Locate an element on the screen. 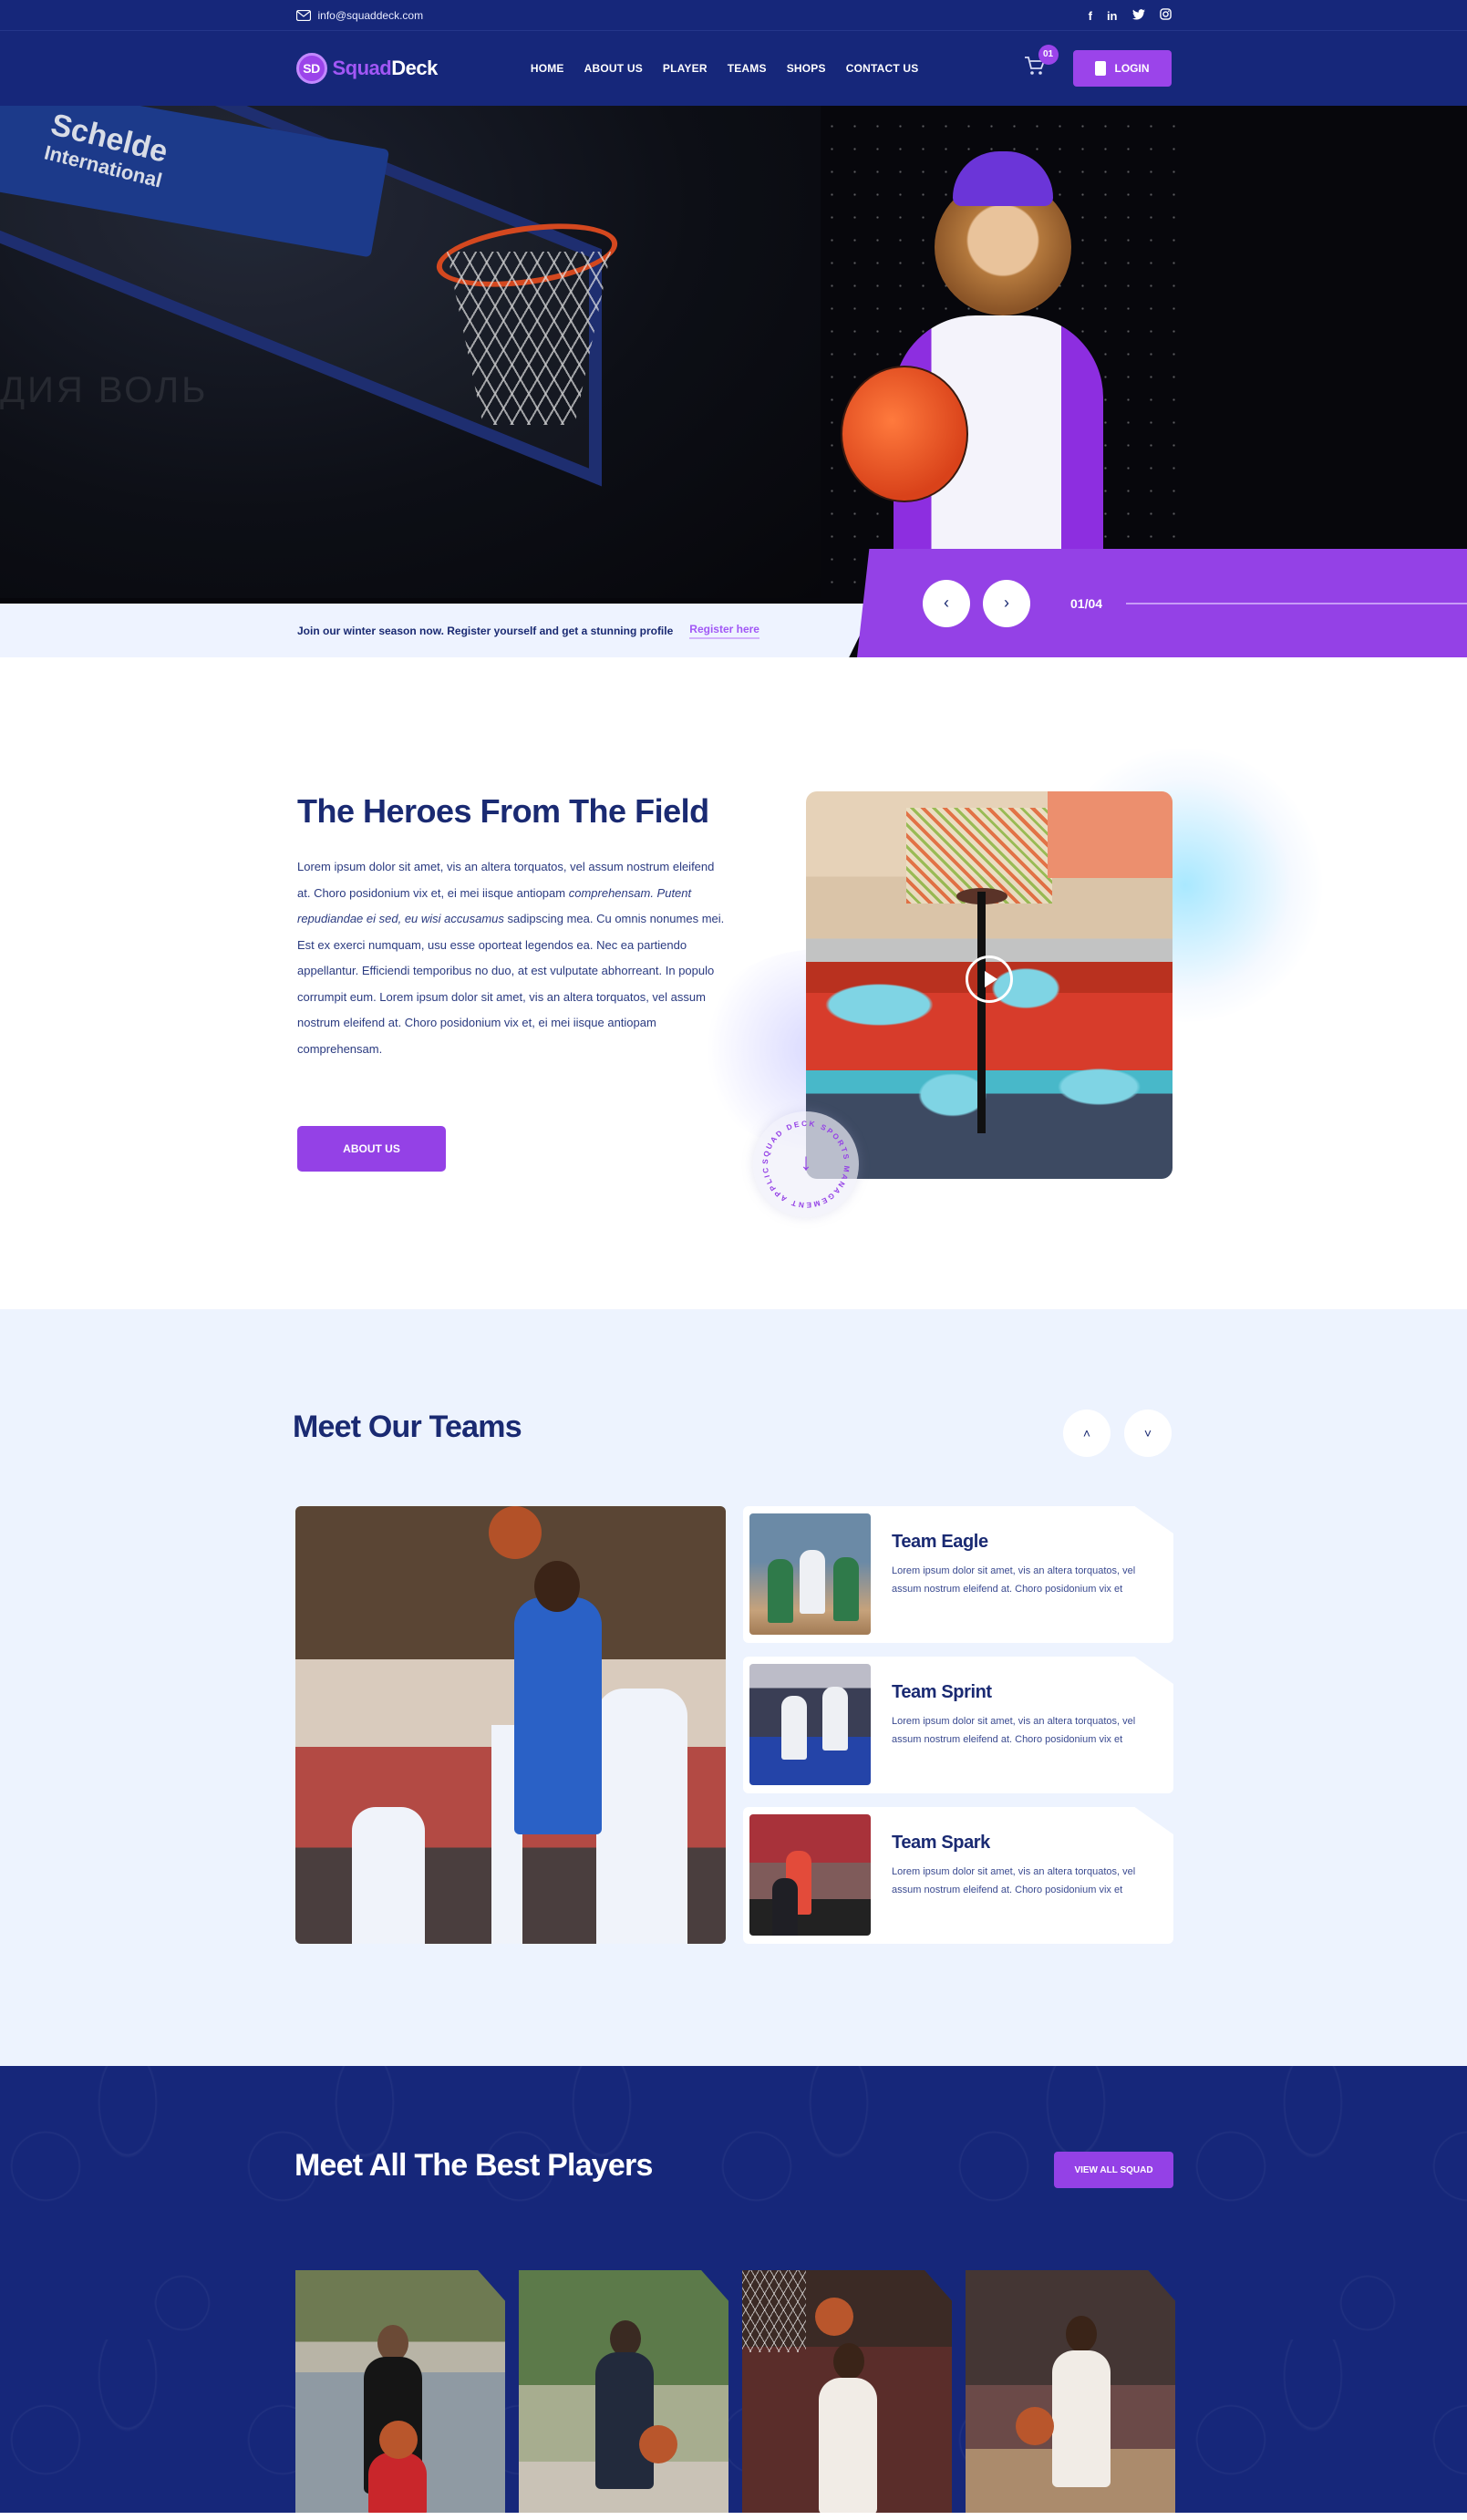 Image resolution: width=1467 pixels, height=2520 pixels. login-icon is located at coordinates (1100, 68).